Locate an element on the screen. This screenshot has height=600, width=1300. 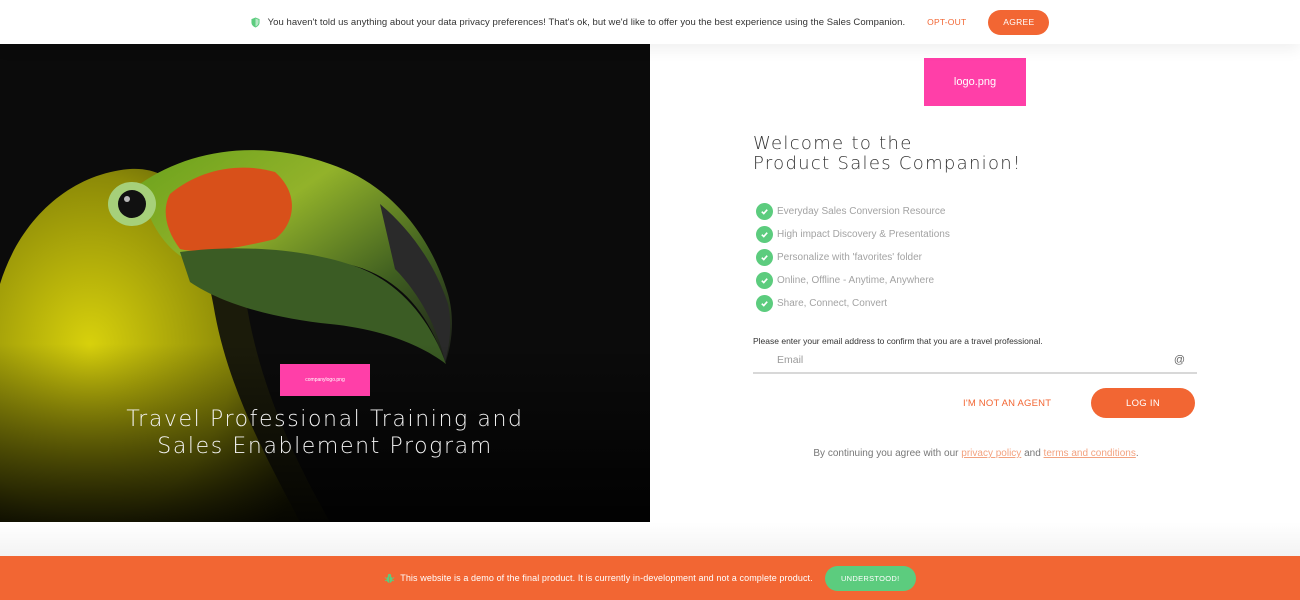
welcome-line-2: Product Sales Companion! is located at coordinates (887, 163).